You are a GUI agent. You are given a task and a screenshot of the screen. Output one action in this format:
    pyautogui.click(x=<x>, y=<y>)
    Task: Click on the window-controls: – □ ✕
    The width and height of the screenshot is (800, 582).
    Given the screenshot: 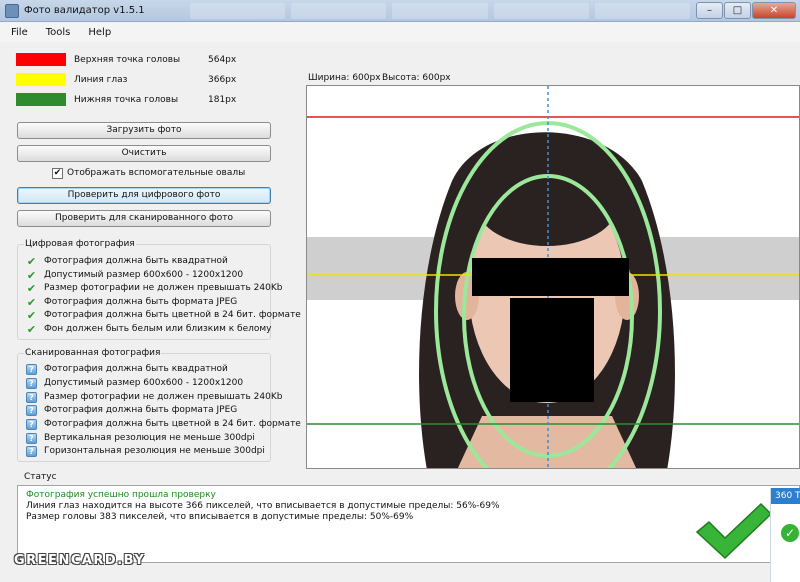 What is the action you would take?
    pyautogui.click(x=745, y=10)
    